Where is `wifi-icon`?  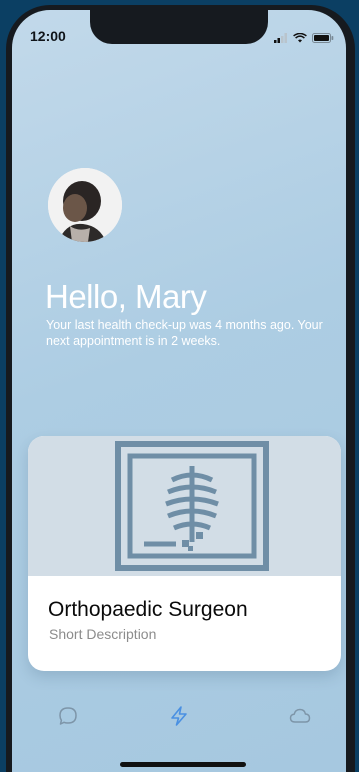 wifi-icon is located at coordinates (300, 39).